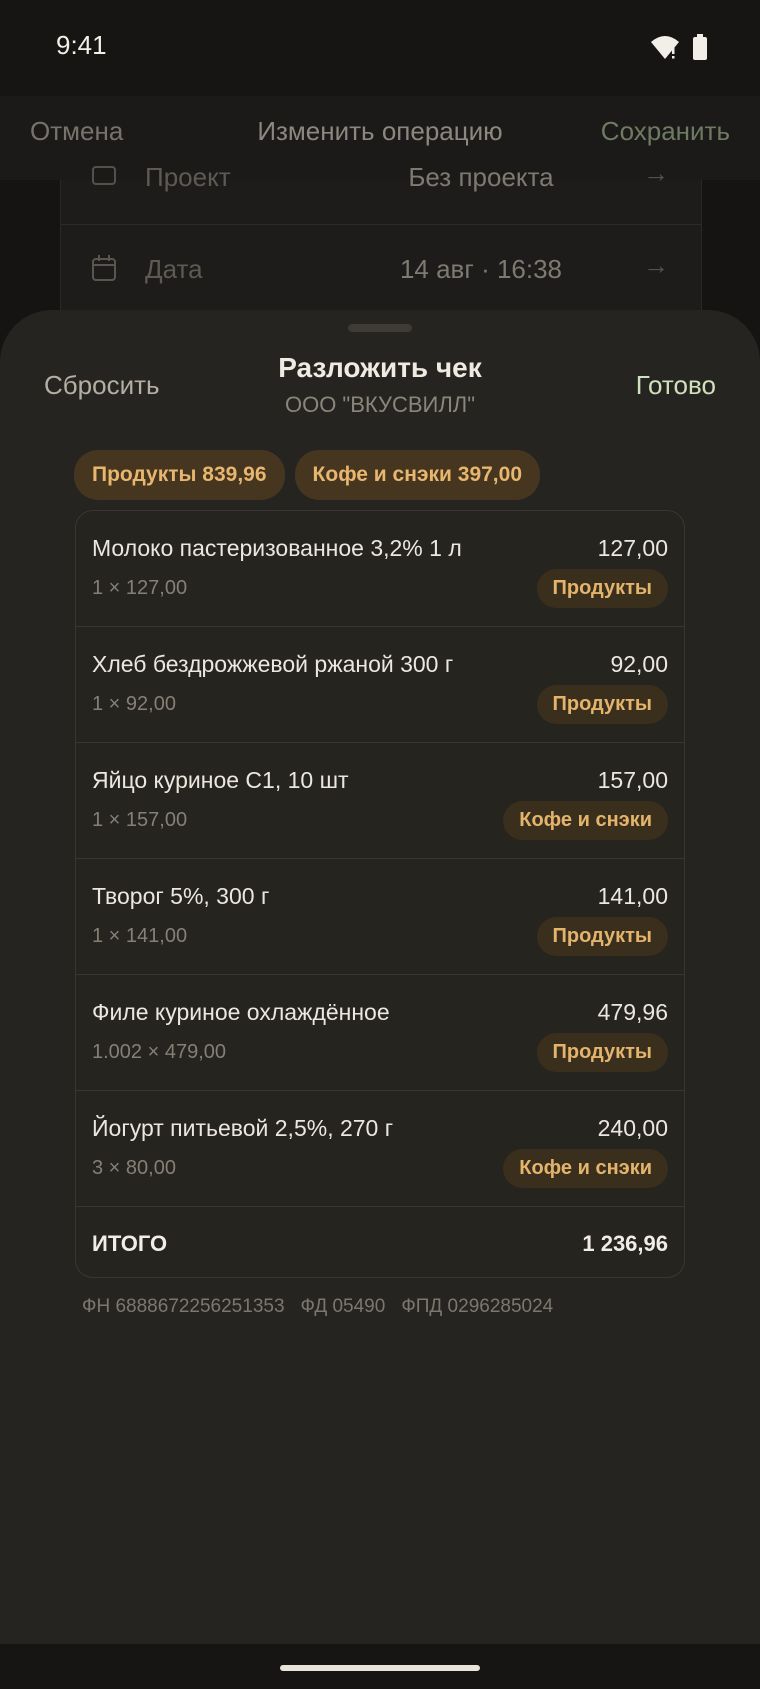 This screenshot has height=1689, width=760. What do you see at coordinates (676, 385) in the screenshot?
I see `done-button: Готово` at bounding box center [676, 385].